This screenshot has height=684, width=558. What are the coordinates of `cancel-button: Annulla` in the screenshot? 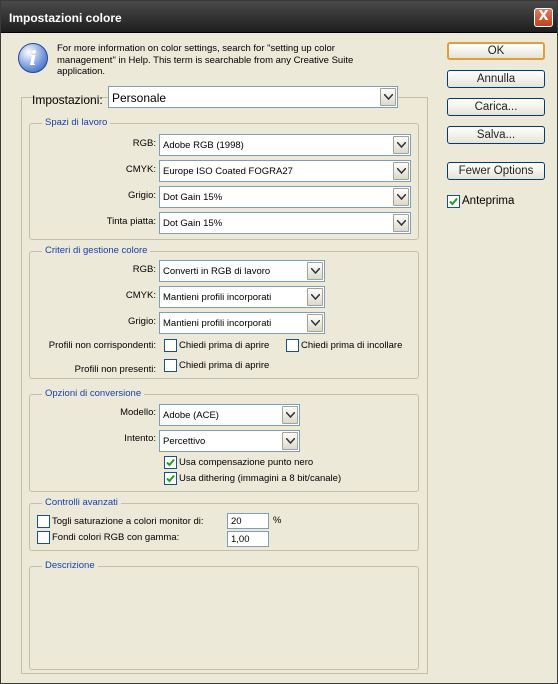 It's located at (496, 79).